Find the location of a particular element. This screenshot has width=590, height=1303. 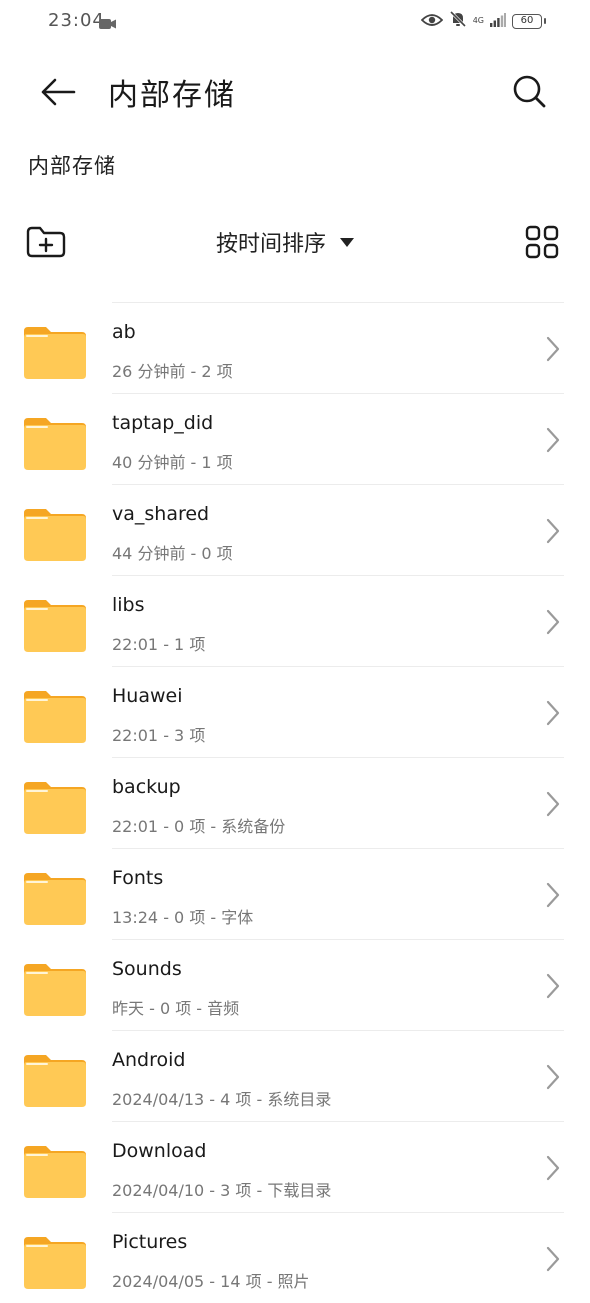

file-meta: 13:24 - 0 项 - 字体 is located at coordinates (183, 917).